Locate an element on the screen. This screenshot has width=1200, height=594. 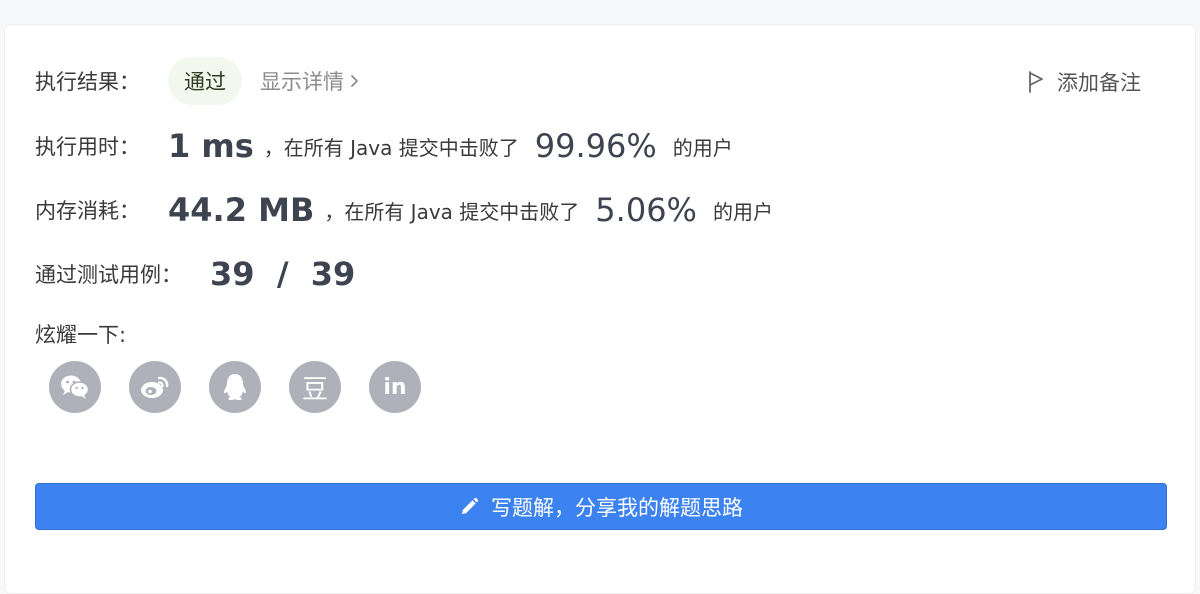
result-row: 执行结果： 通过 显示详情 is located at coordinates (197, 81).